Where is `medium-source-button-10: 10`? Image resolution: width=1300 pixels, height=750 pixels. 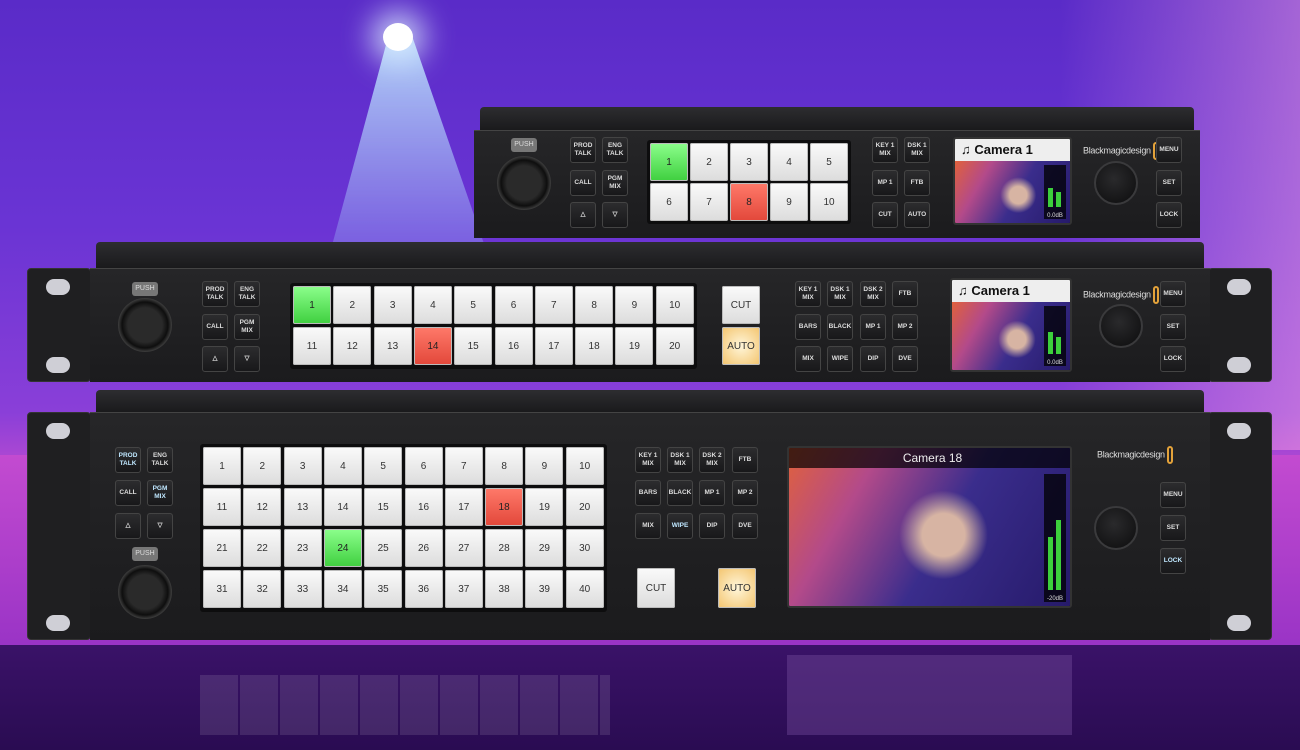
medium-source-button-10: 10 is located at coordinates (674, 305).